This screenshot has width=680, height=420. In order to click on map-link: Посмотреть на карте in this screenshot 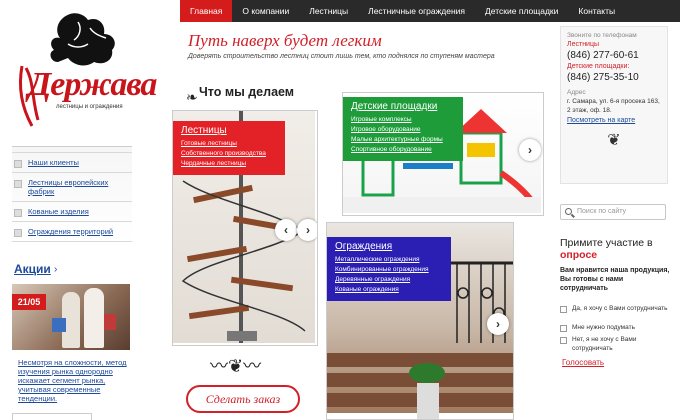, I will do `click(614, 120)`.